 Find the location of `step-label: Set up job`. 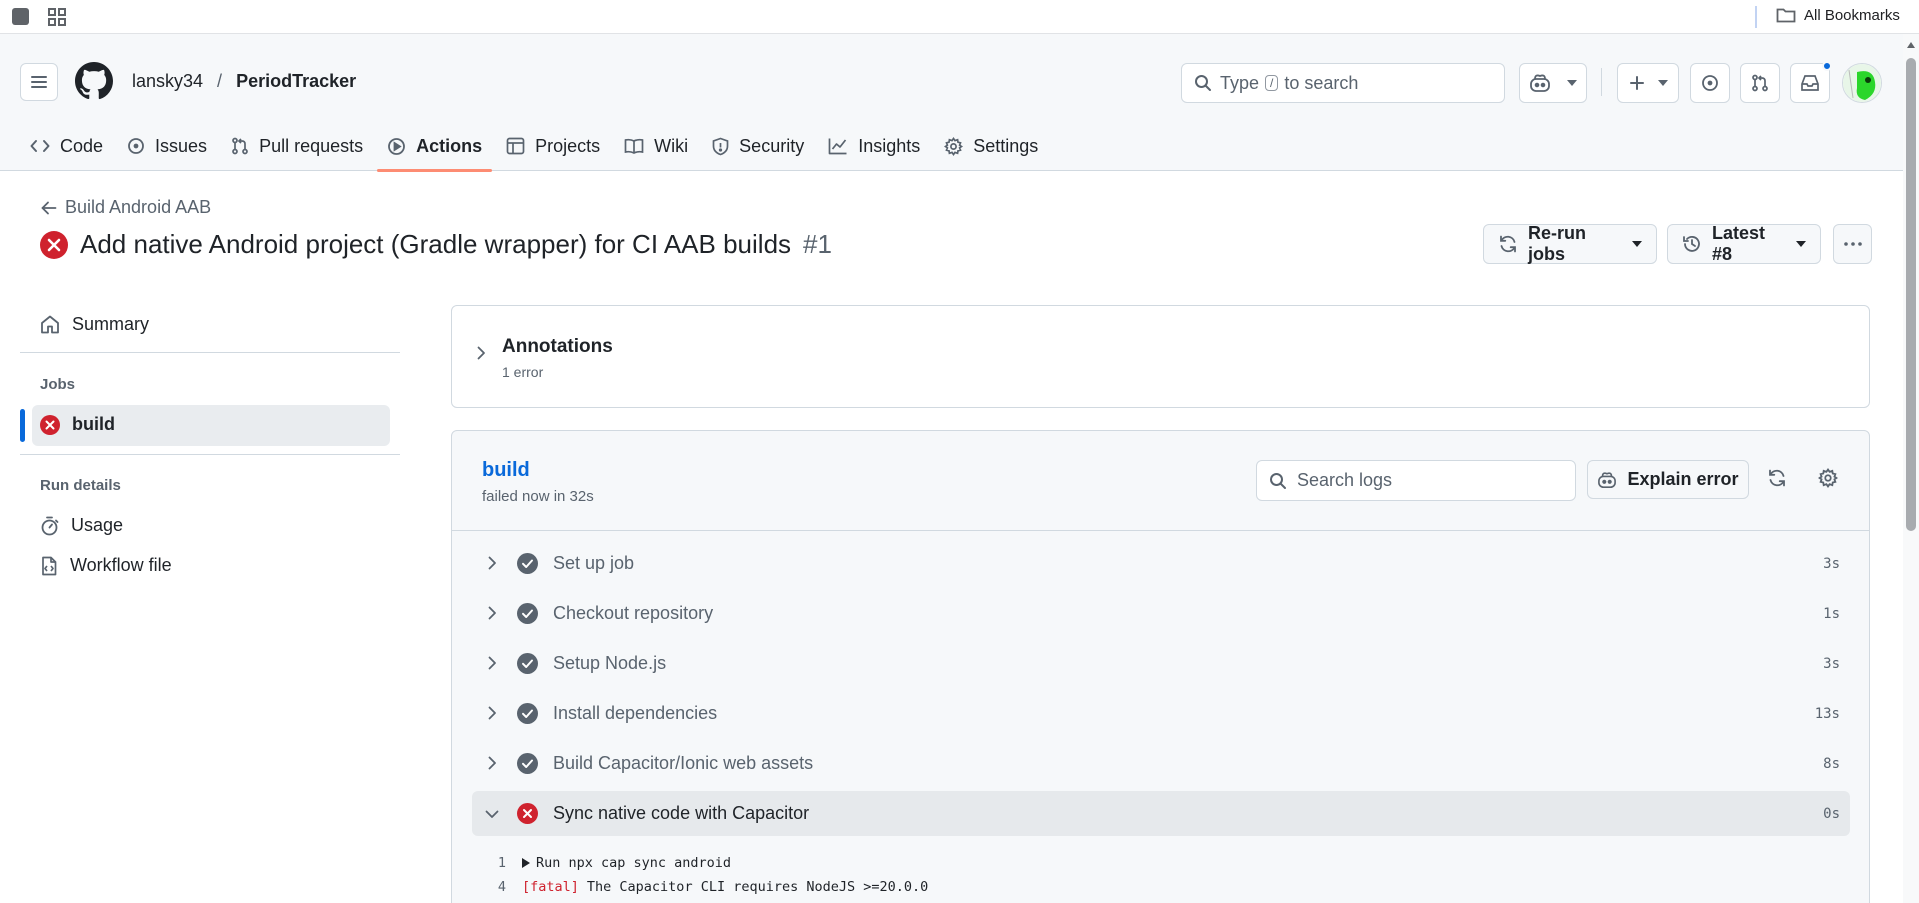

step-label: Set up job is located at coordinates (594, 563).